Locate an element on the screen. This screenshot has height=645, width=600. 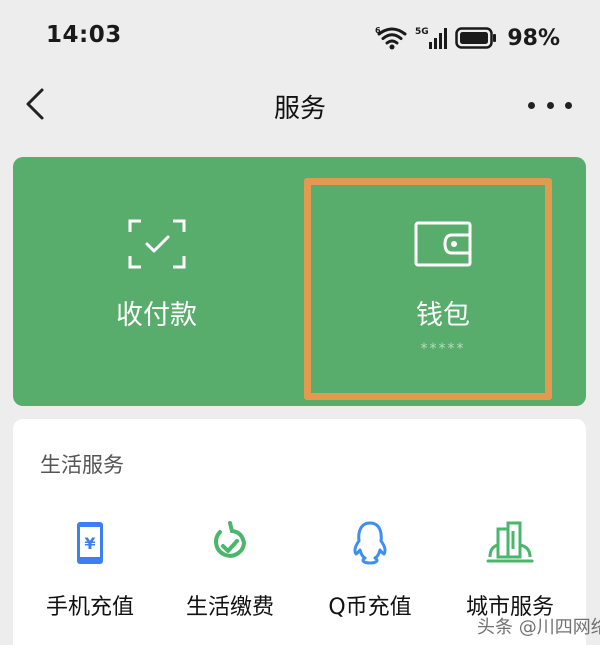
status-bar: 14:03 6 5G 98% is located at coordinates (300, 38).